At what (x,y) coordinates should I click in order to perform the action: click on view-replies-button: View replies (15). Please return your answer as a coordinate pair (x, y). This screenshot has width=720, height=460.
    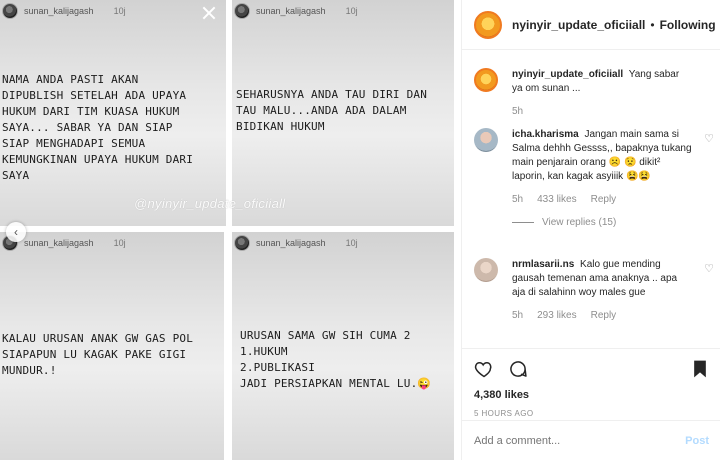
    Looking at the image, I should click on (613, 222).